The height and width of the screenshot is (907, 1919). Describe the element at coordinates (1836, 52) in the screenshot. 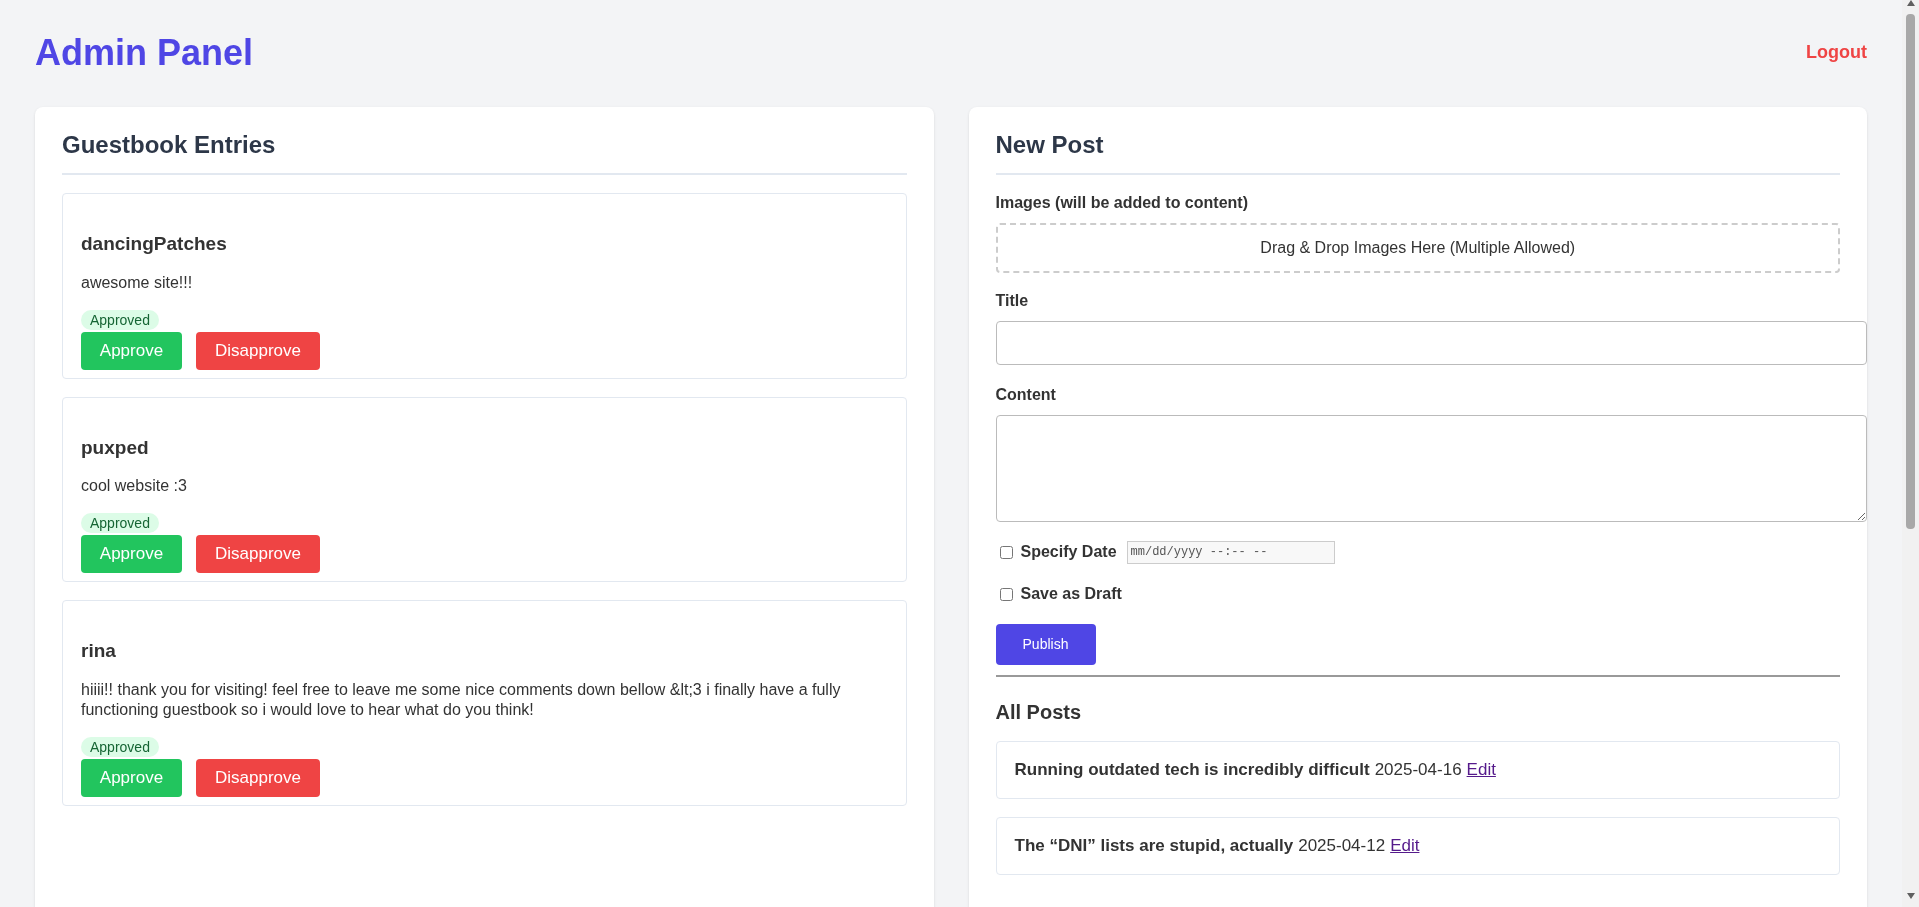

I see `logout-link: Logout` at that location.